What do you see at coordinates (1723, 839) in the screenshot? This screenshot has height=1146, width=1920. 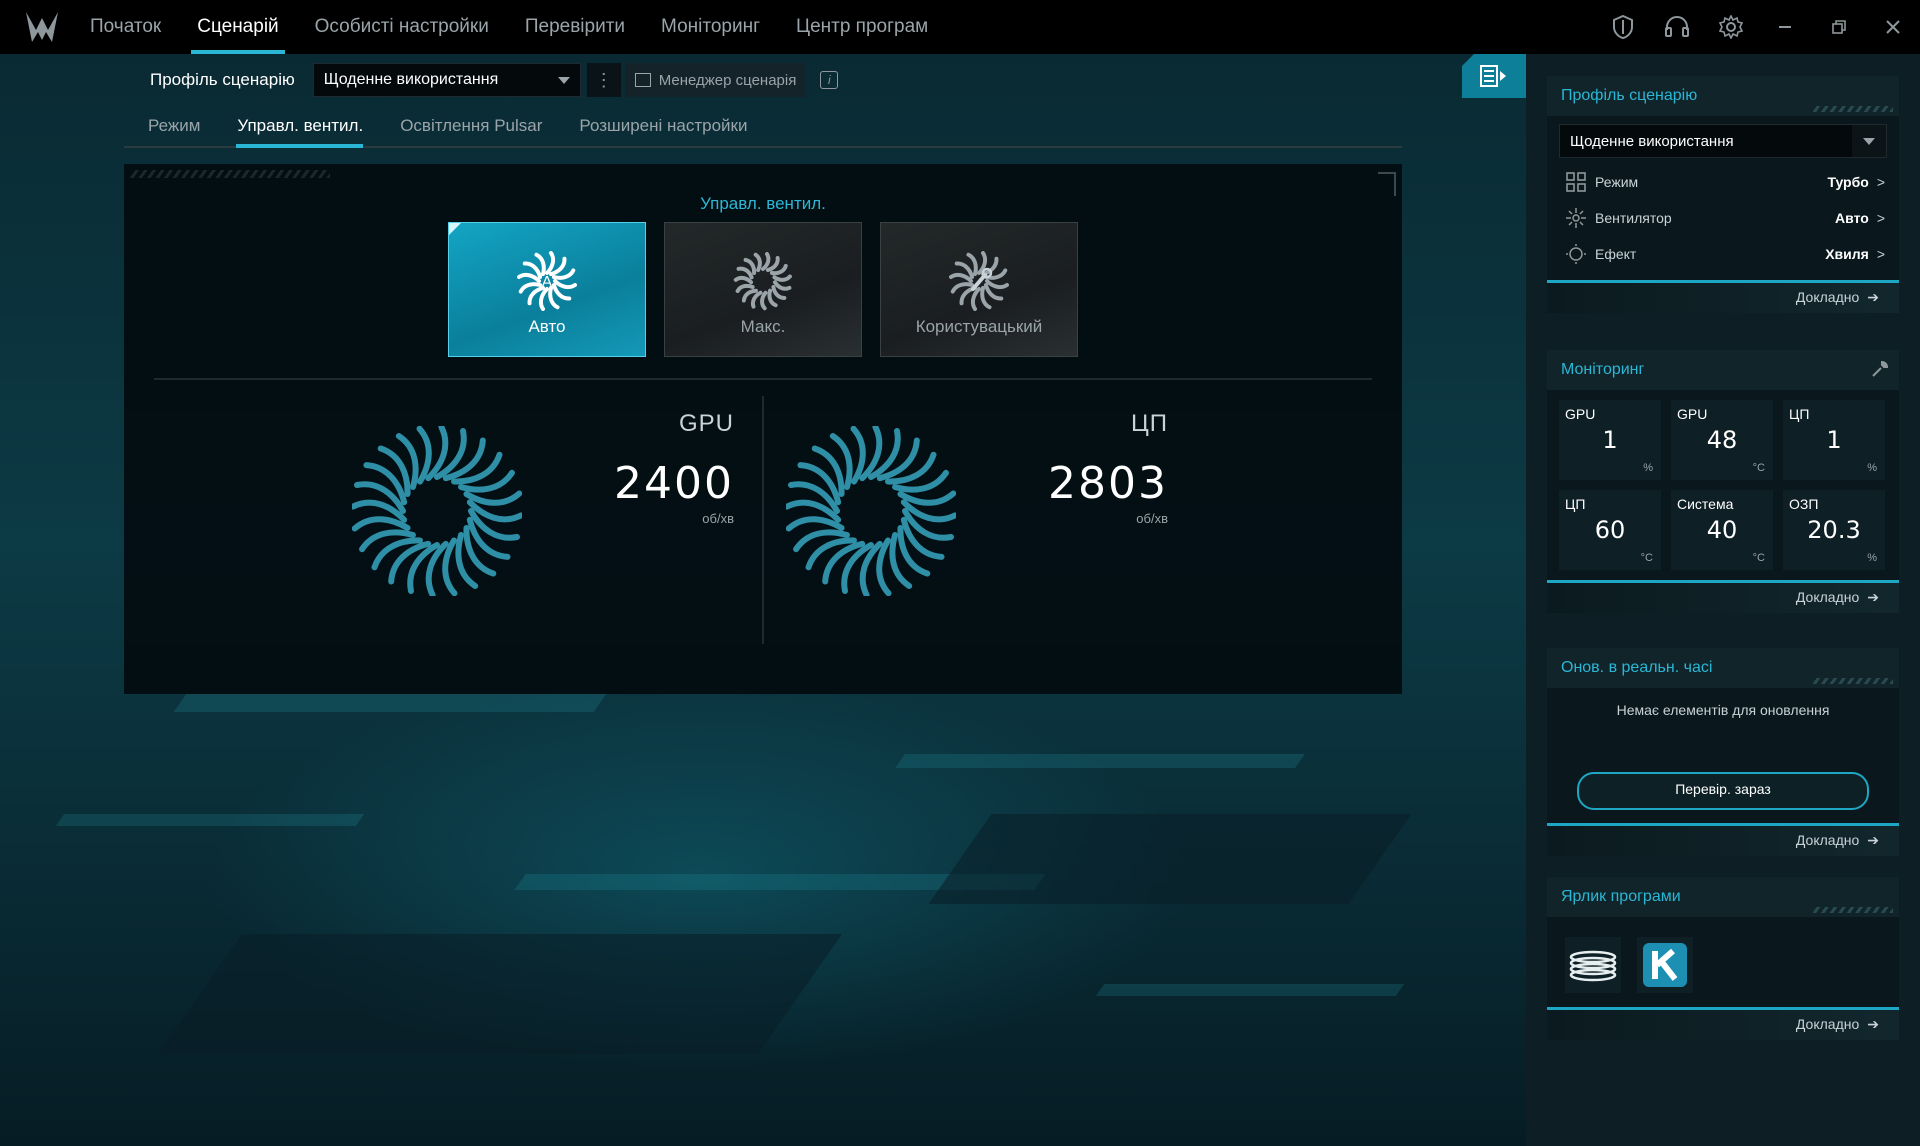 I see `realtime-card-footer: Докладно ➔` at bounding box center [1723, 839].